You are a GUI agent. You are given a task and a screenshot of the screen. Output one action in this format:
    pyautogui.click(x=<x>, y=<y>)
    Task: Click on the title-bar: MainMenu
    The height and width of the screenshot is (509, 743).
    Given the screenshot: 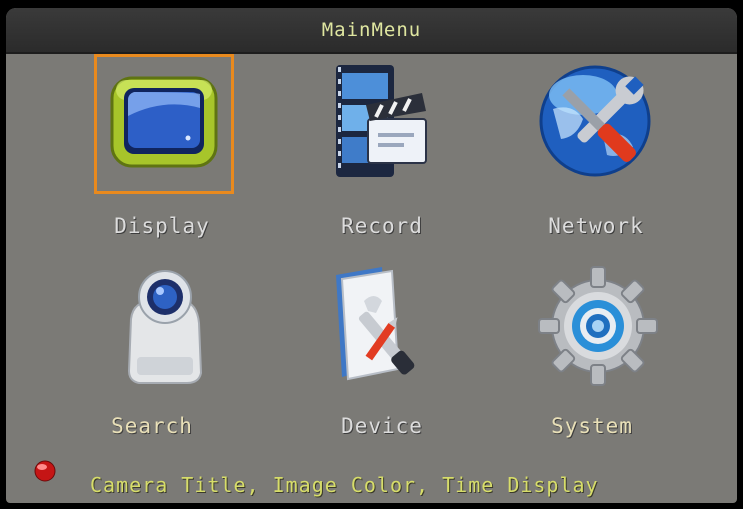 What is the action you would take?
    pyautogui.click(x=371, y=31)
    